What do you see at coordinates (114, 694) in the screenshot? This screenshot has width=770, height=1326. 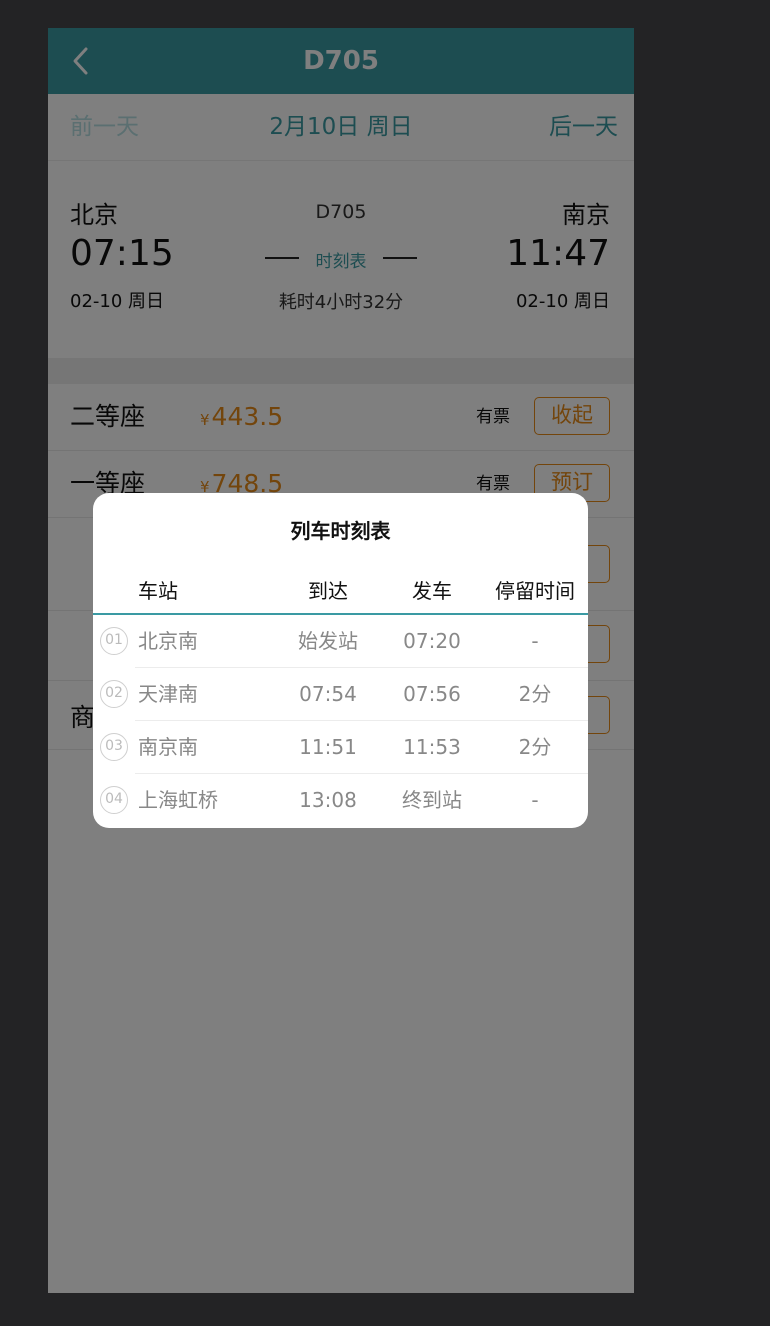 I see `stop-index: 02` at bounding box center [114, 694].